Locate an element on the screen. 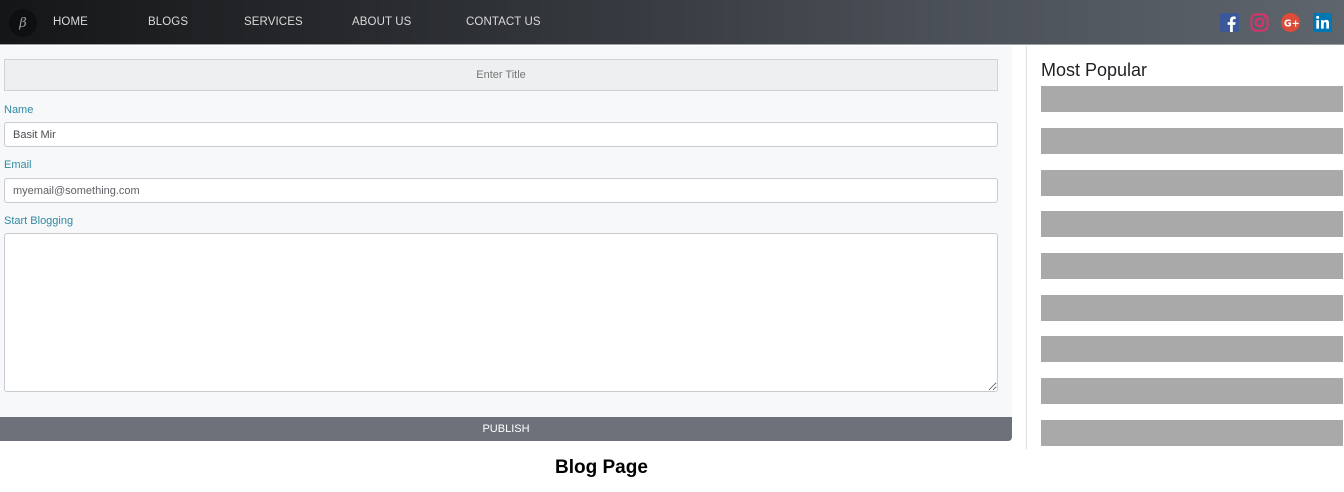 This screenshot has width=1344, height=492. facebook-icon is located at coordinates (1229, 22).